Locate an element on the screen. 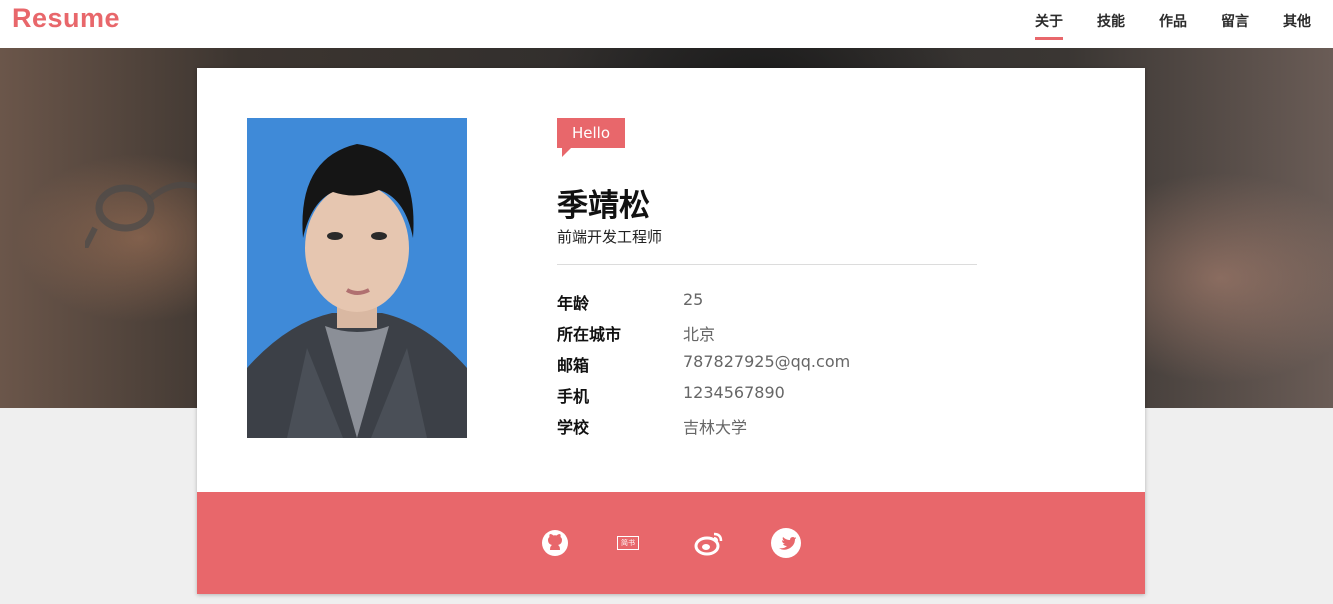  divider is located at coordinates (767, 264).